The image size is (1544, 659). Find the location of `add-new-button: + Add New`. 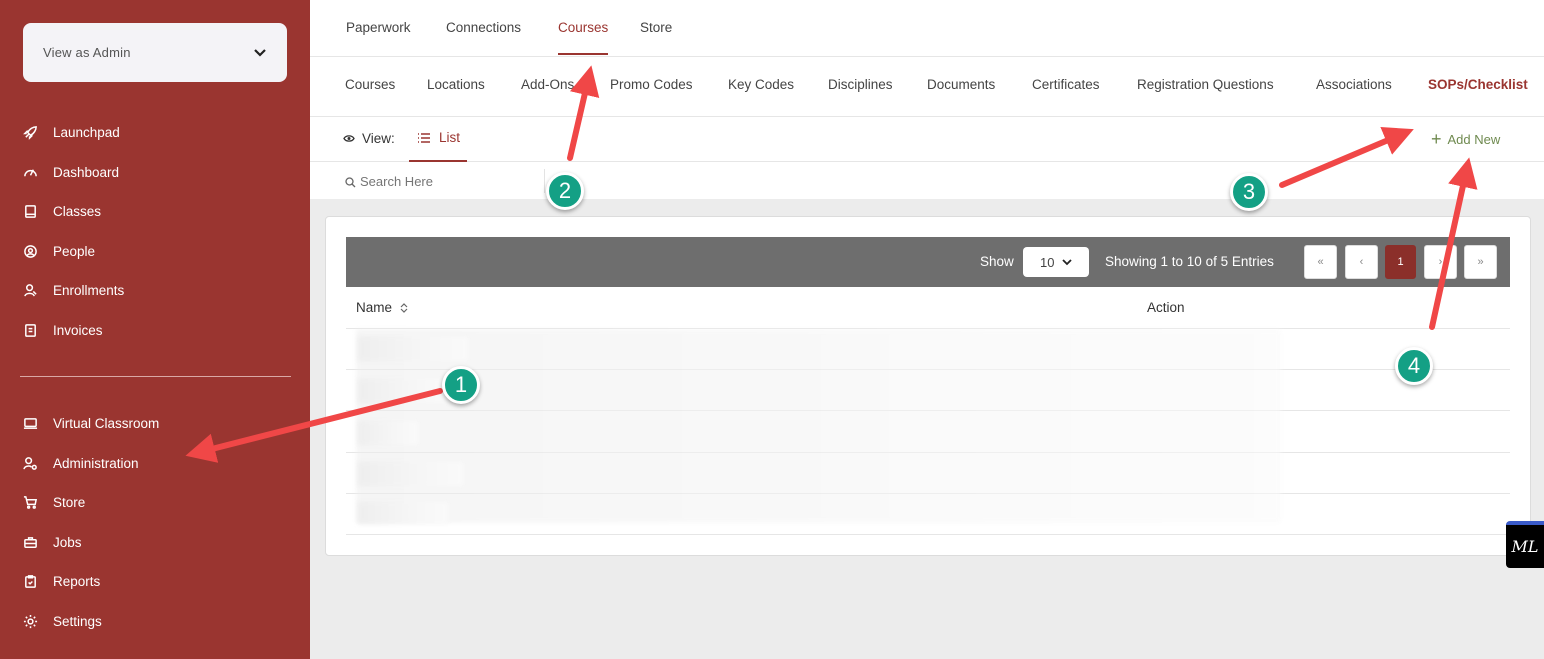

add-new-button: + Add New is located at coordinates (1465, 139).